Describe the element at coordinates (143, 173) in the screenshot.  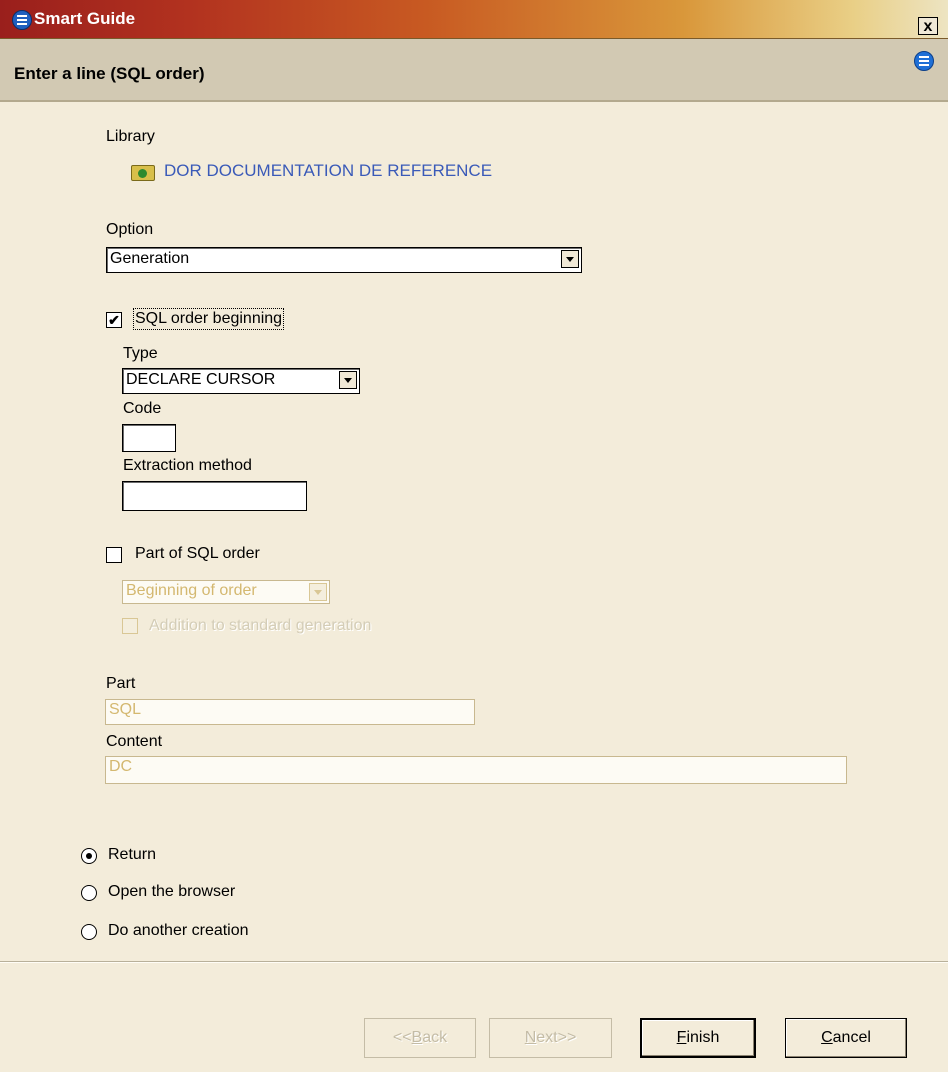
I see `folder-icon` at that location.